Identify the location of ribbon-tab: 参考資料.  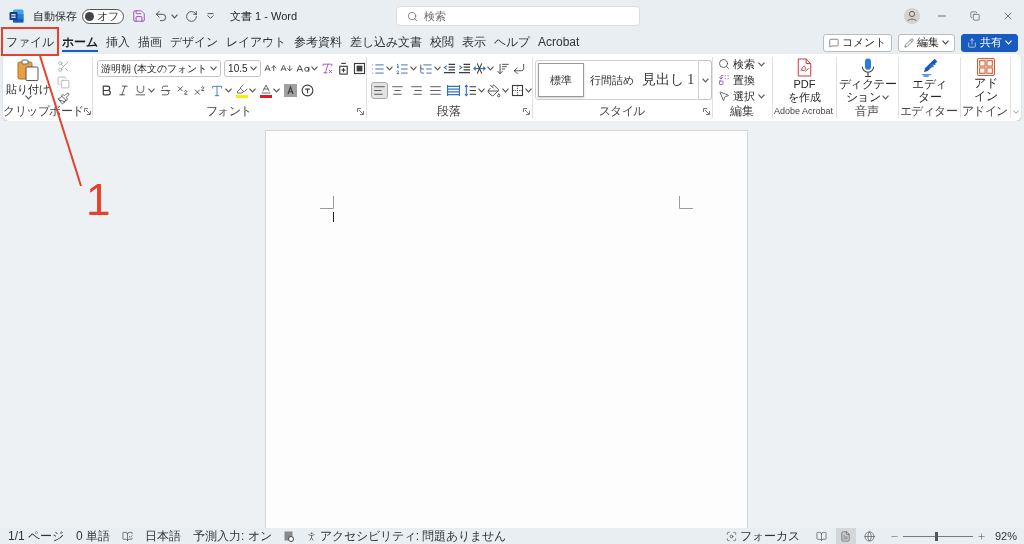
(318, 42).